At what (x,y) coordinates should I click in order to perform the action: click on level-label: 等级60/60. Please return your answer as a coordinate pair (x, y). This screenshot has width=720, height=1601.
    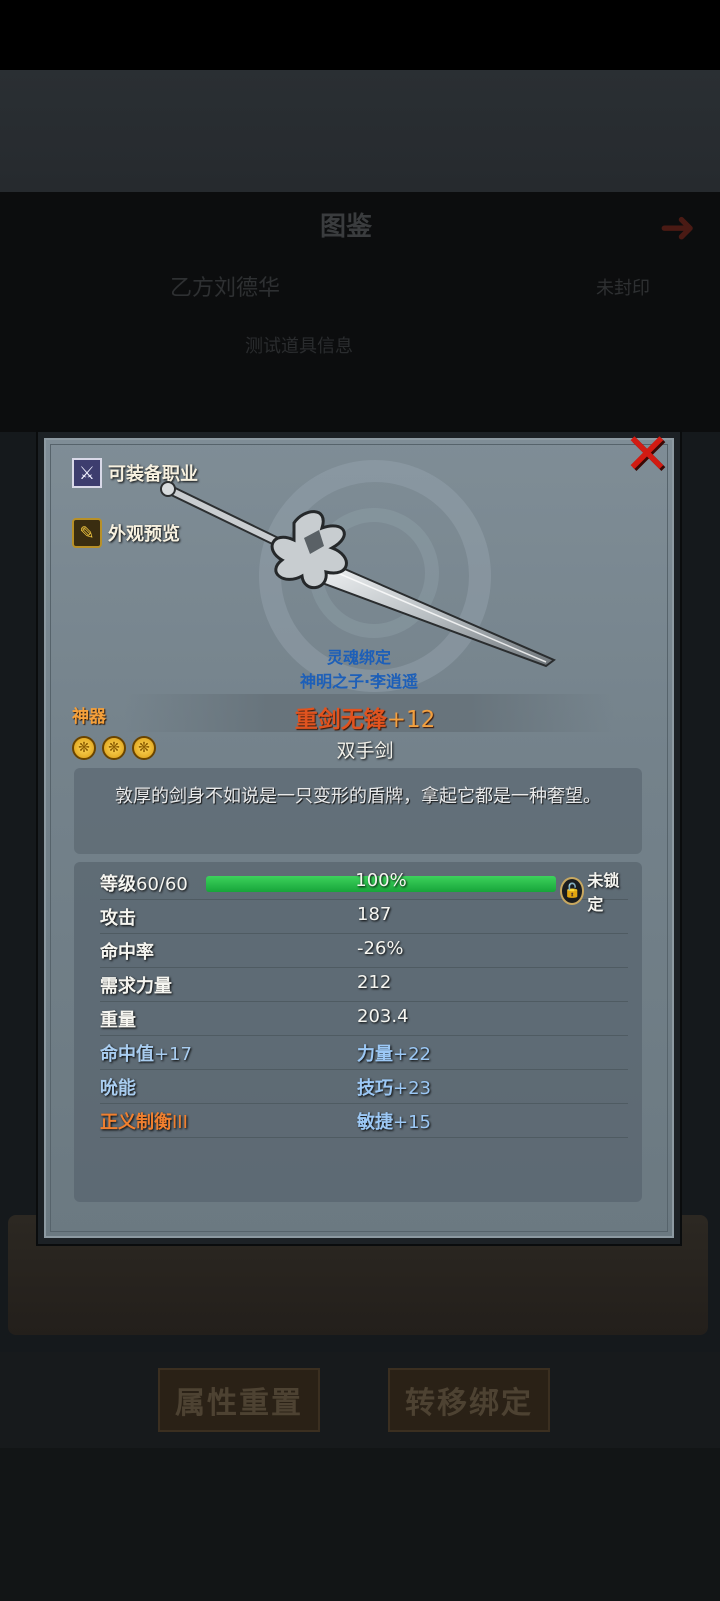
    Looking at the image, I should click on (144, 883).